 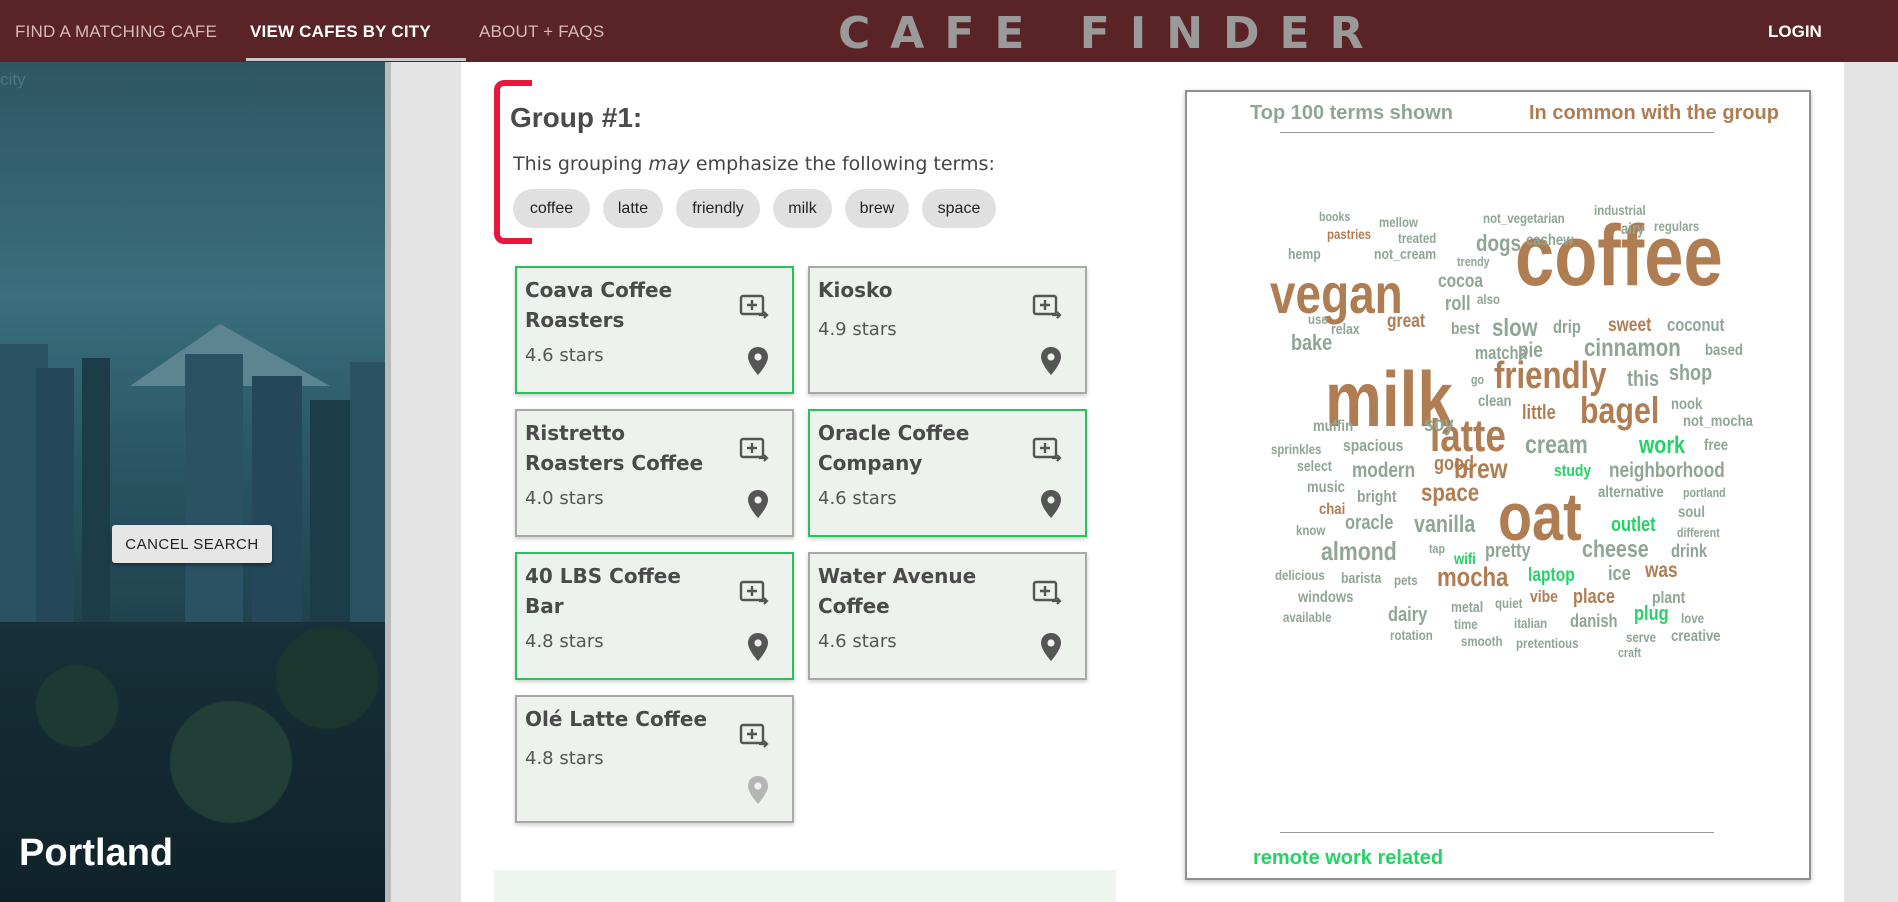 I want to click on cafe-card: Oracle Coffee Company 4.6 stars, so click(x=947, y=473).